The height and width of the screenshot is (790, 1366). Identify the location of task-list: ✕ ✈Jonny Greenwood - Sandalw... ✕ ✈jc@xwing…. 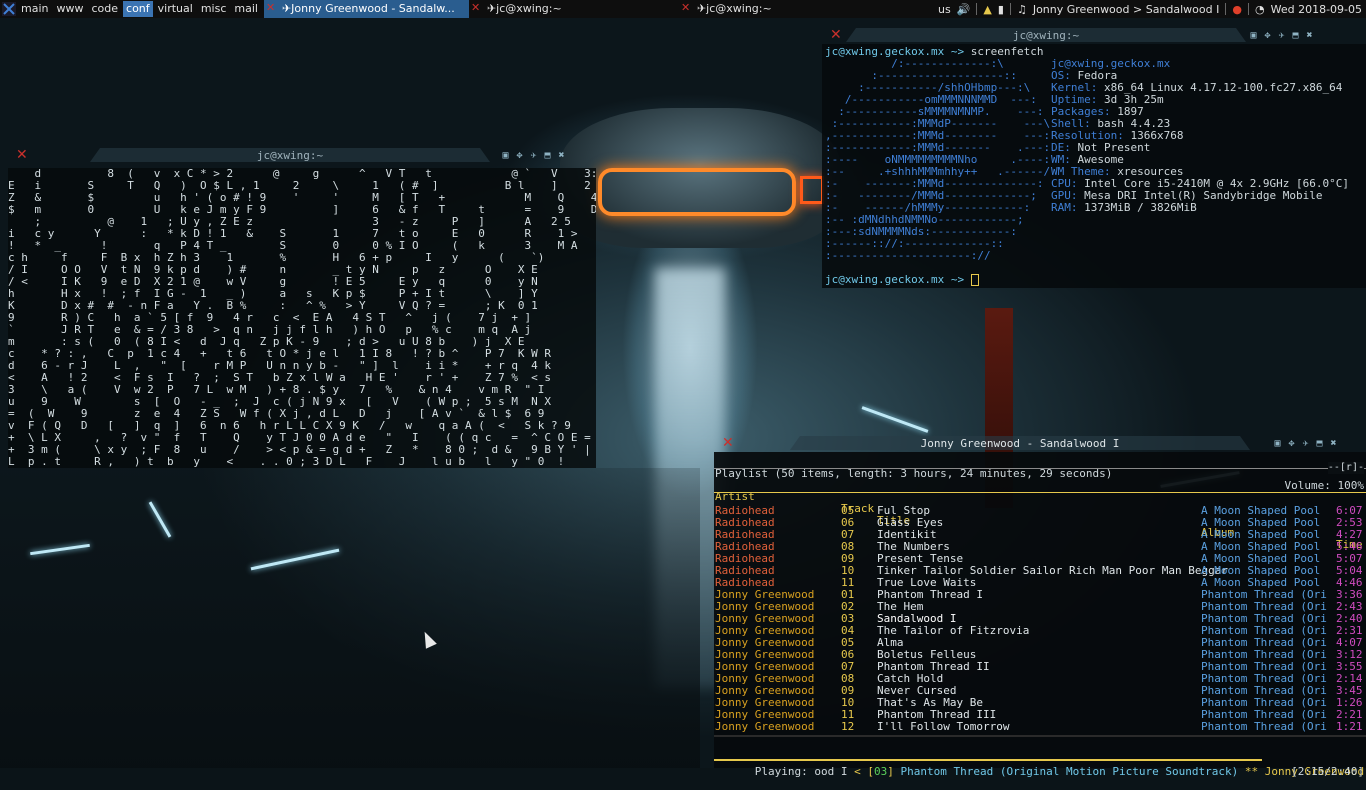
(576, 9).